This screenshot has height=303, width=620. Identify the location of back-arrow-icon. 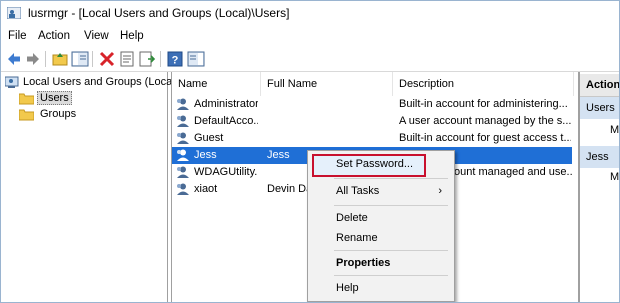
(14, 59).